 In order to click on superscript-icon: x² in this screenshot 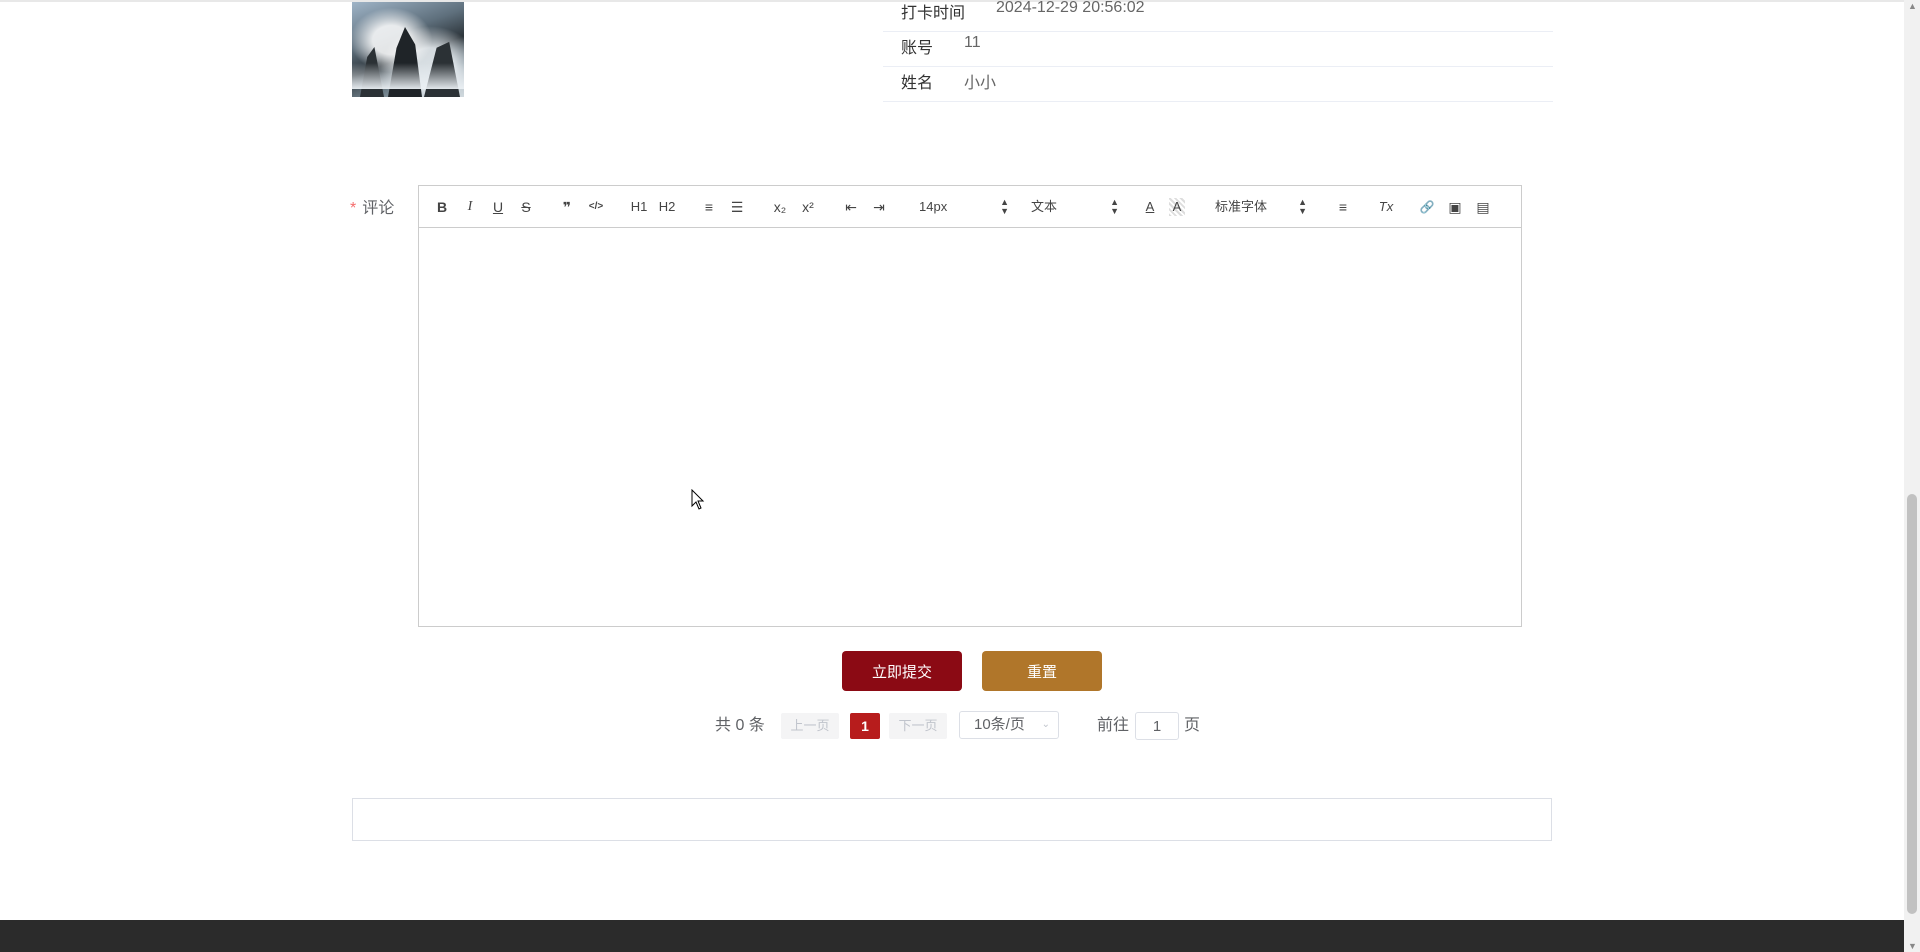, I will do `click(808, 207)`.